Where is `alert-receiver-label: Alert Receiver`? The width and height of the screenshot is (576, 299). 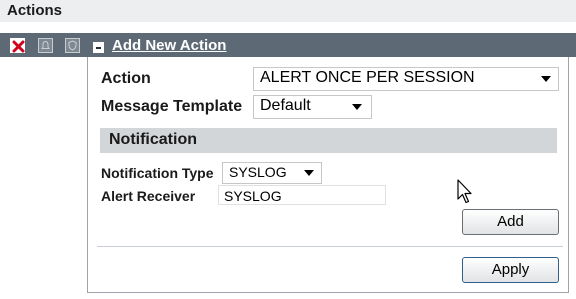 alert-receiver-label: Alert Receiver is located at coordinates (148, 196).